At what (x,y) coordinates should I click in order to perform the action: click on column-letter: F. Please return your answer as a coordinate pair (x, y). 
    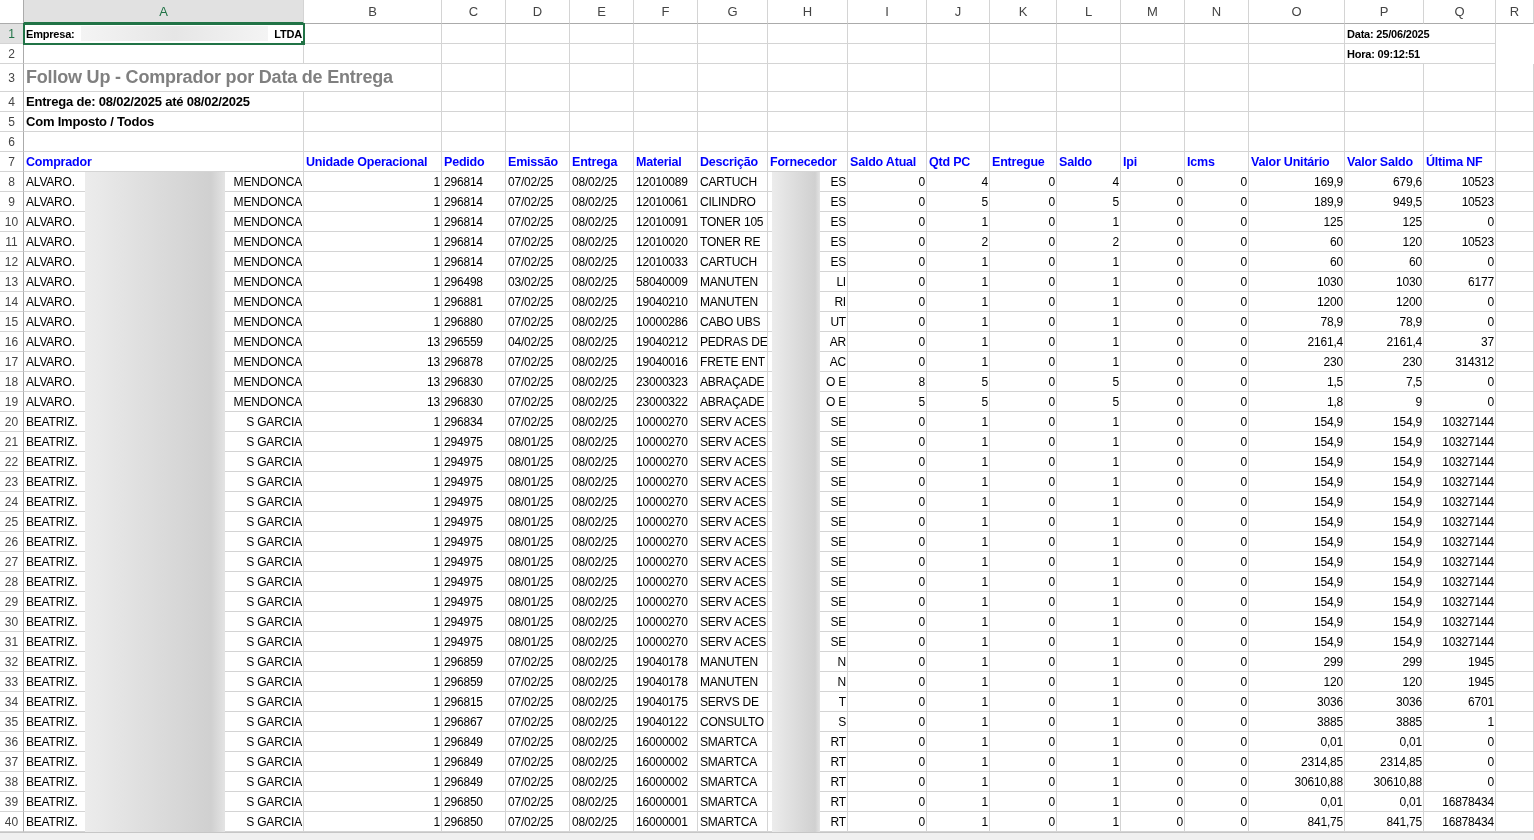
    Looking at the image, I should click on (666, 12).